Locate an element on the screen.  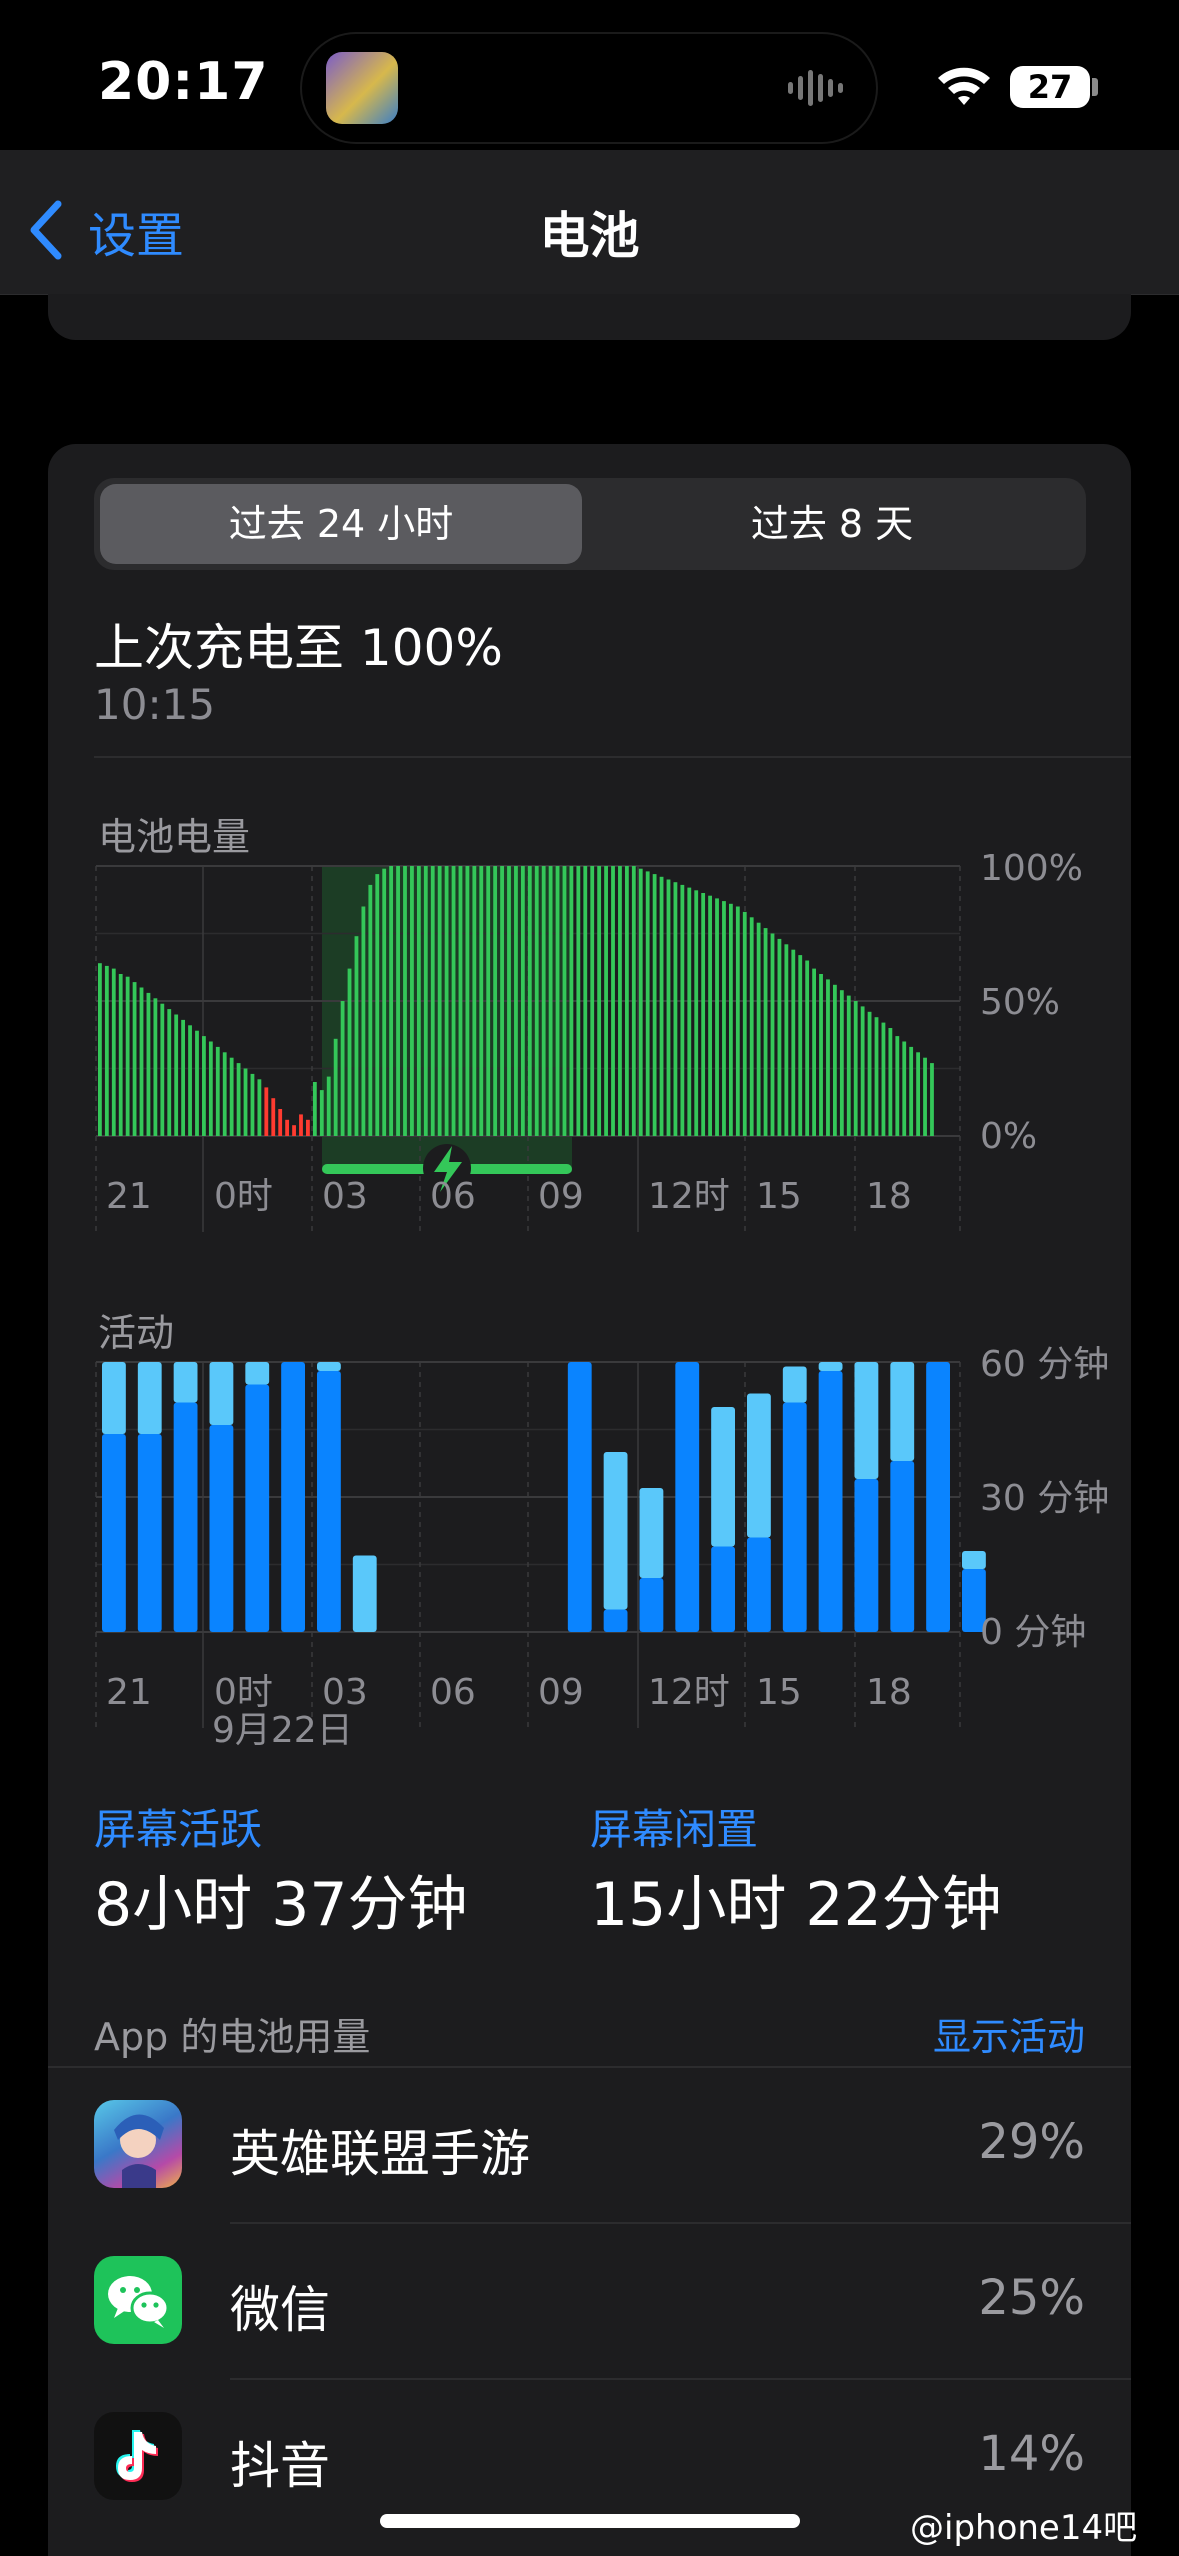
x-tick-label: 03 is located at coordinates (345, 1692).